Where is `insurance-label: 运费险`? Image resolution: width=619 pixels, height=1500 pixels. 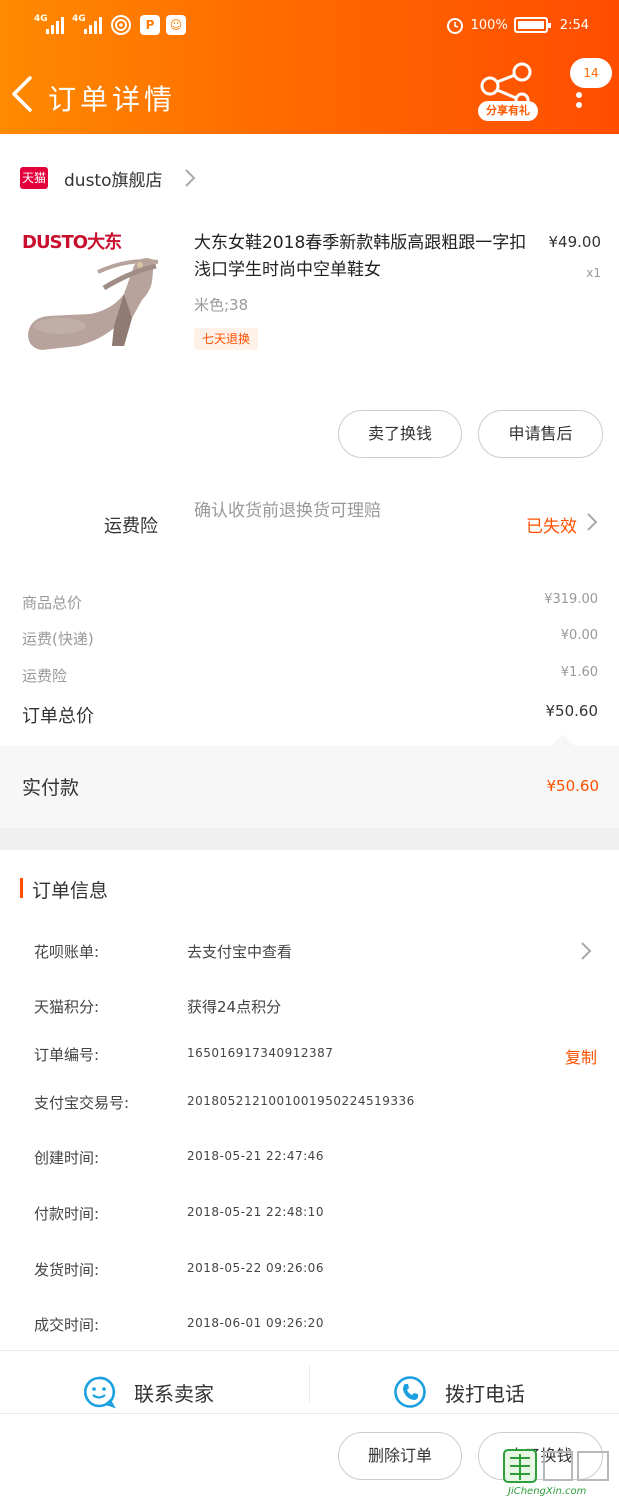 insurance-label: 运费险 is located at coordinates (131, 526).